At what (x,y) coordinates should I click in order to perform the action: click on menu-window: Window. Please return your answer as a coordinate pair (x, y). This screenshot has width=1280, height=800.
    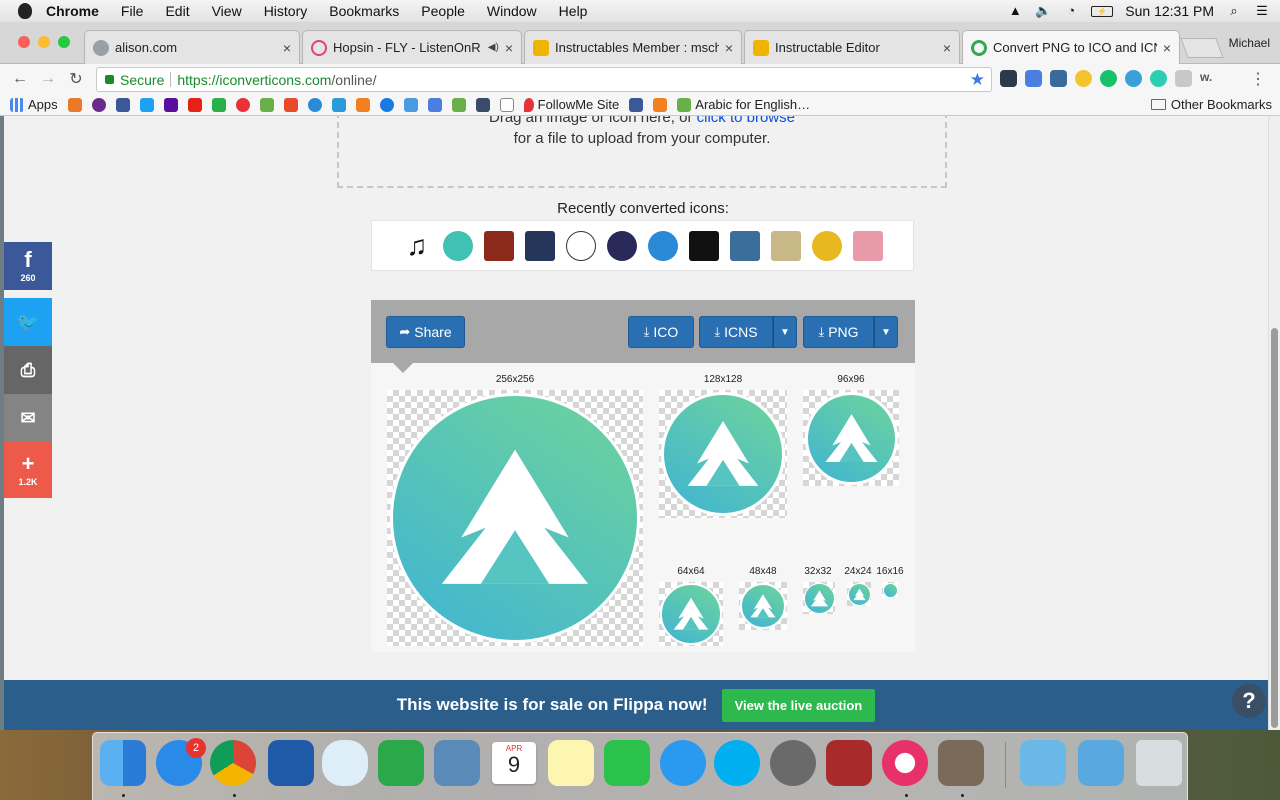
    Looking at the image, I should click on (512, 11).